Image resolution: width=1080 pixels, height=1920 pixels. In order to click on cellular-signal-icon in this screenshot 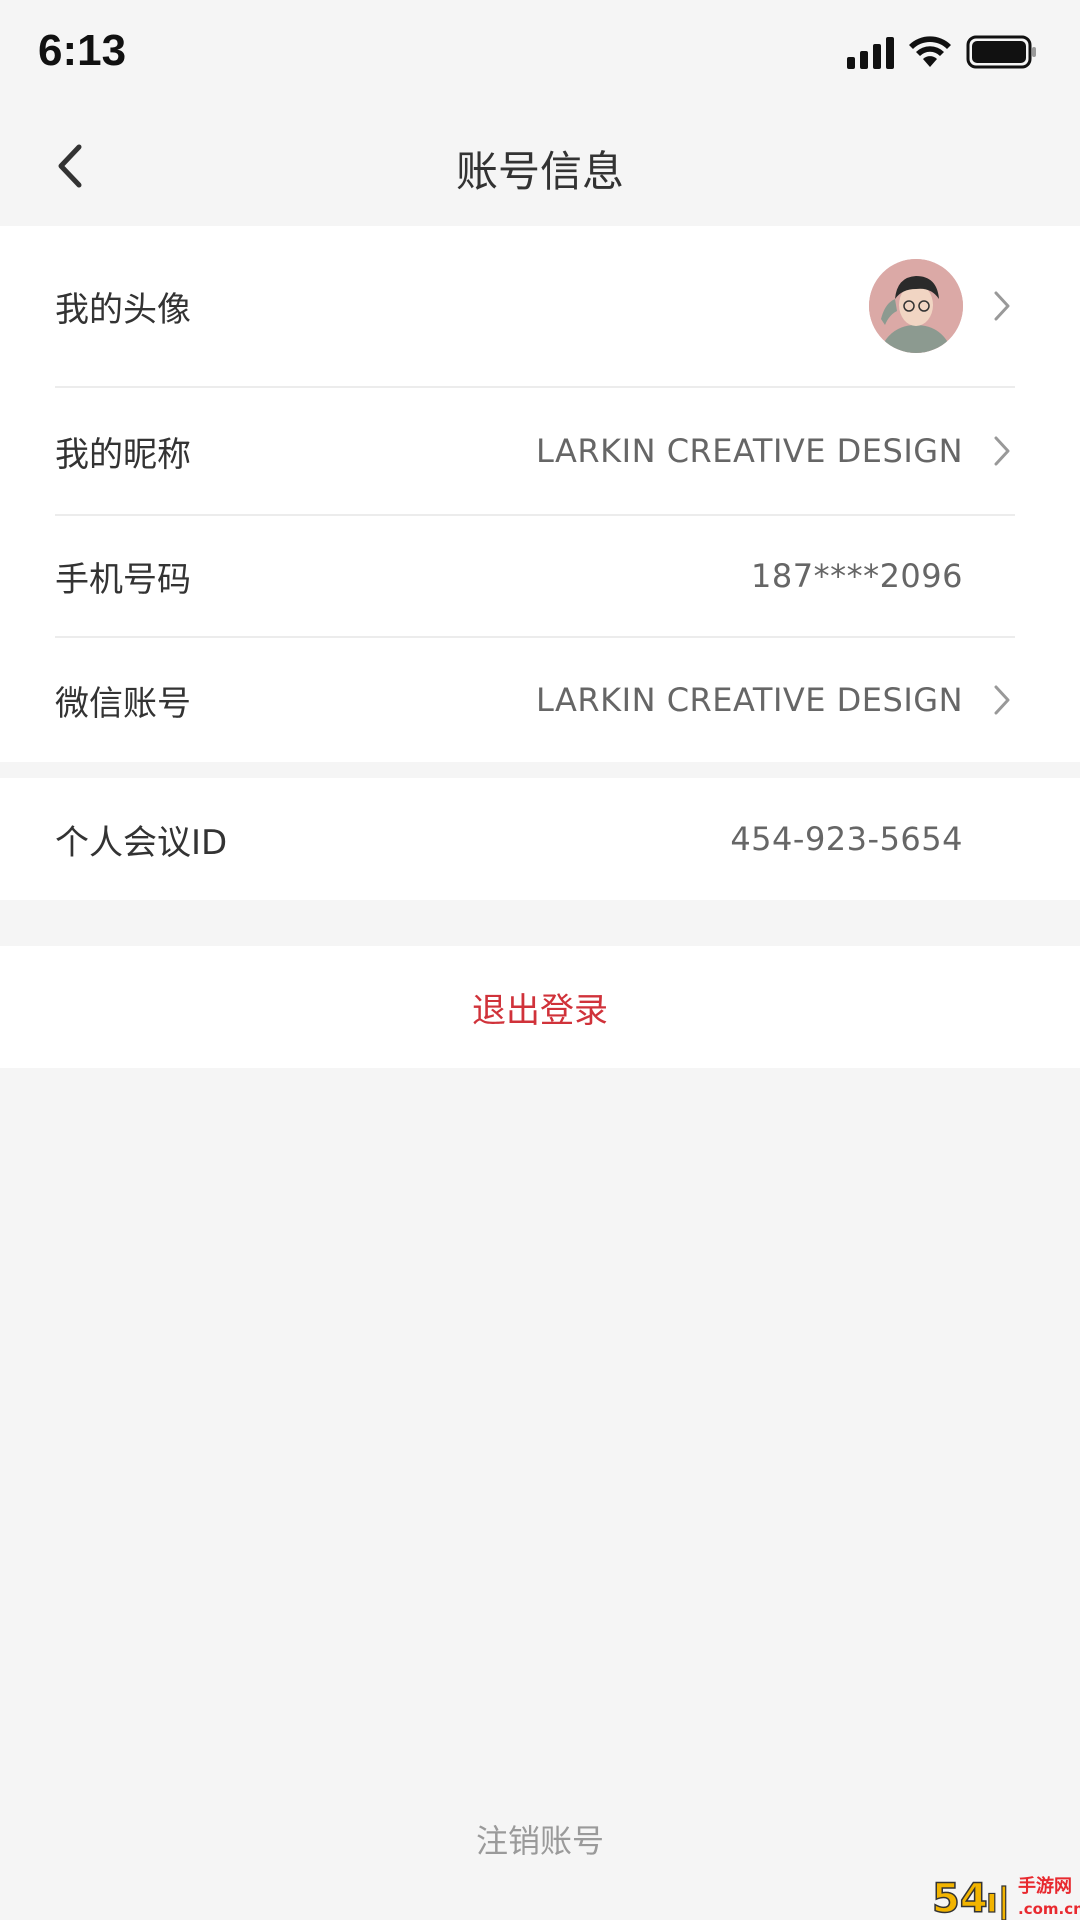, I will do `click(870, 52)`.